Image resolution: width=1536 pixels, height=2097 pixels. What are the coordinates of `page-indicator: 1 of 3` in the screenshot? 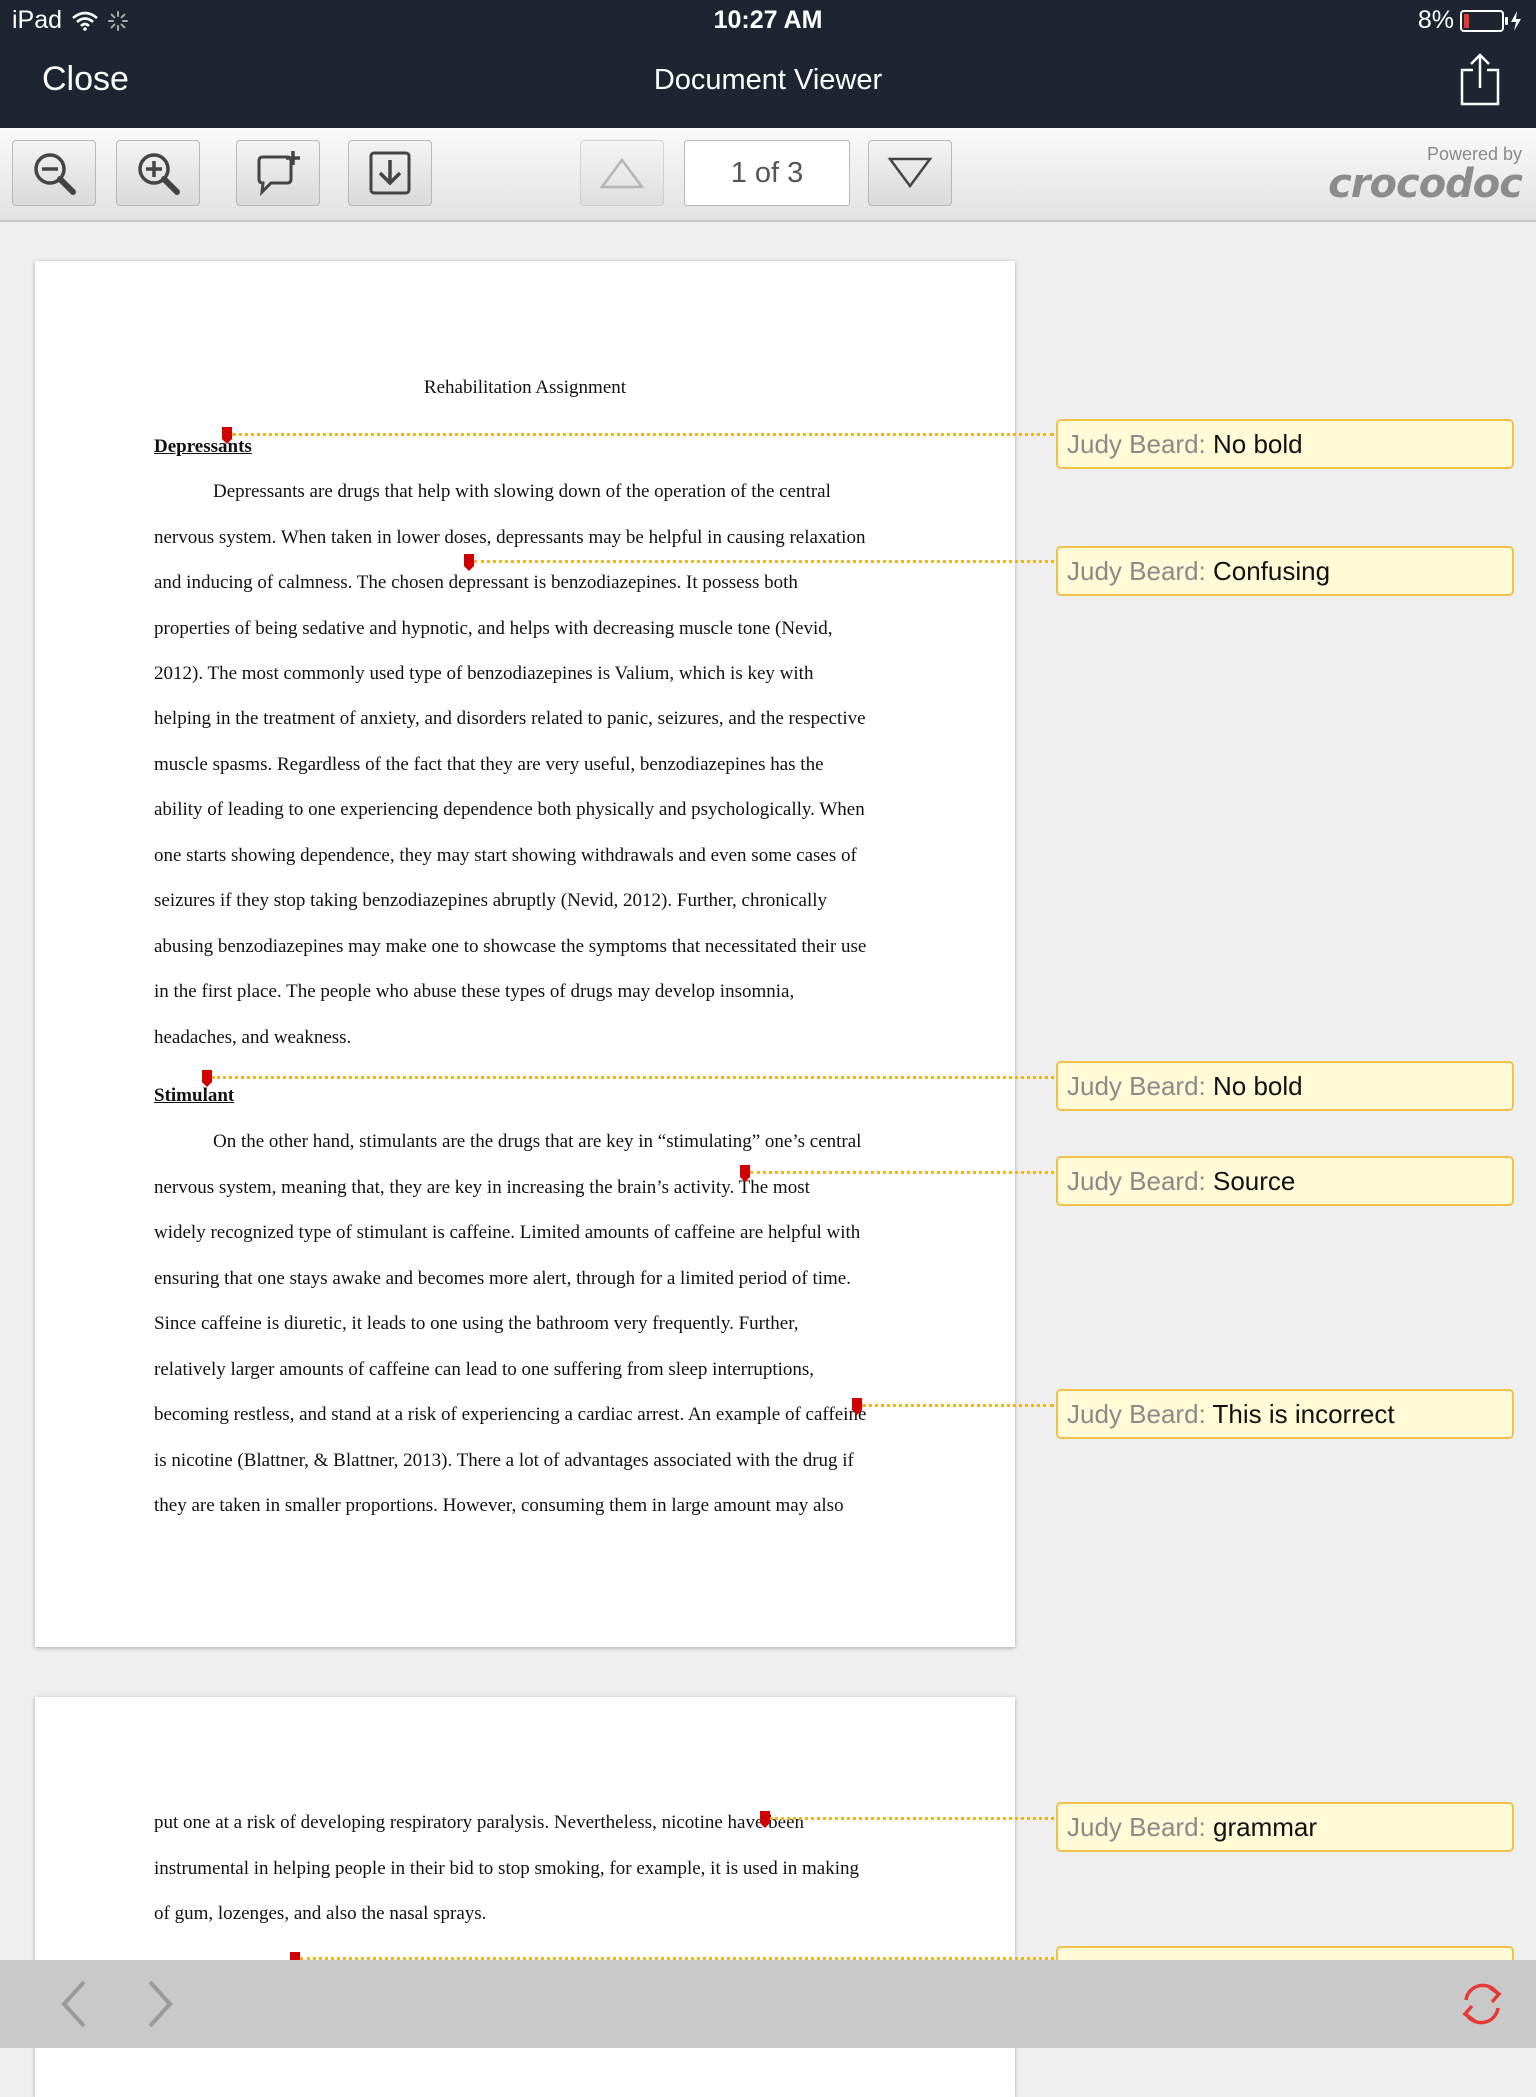 It's located at (767, 173).